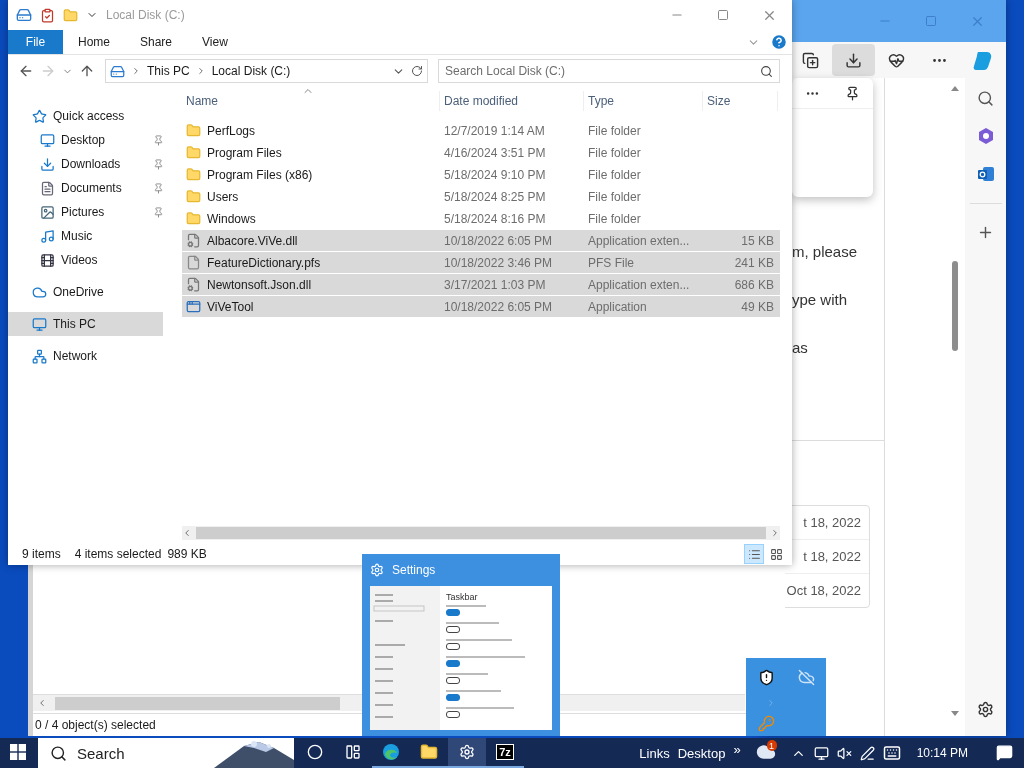 This screenshot has width=1024, height=768. I want to click on chevron-icon, so click(136, 71).